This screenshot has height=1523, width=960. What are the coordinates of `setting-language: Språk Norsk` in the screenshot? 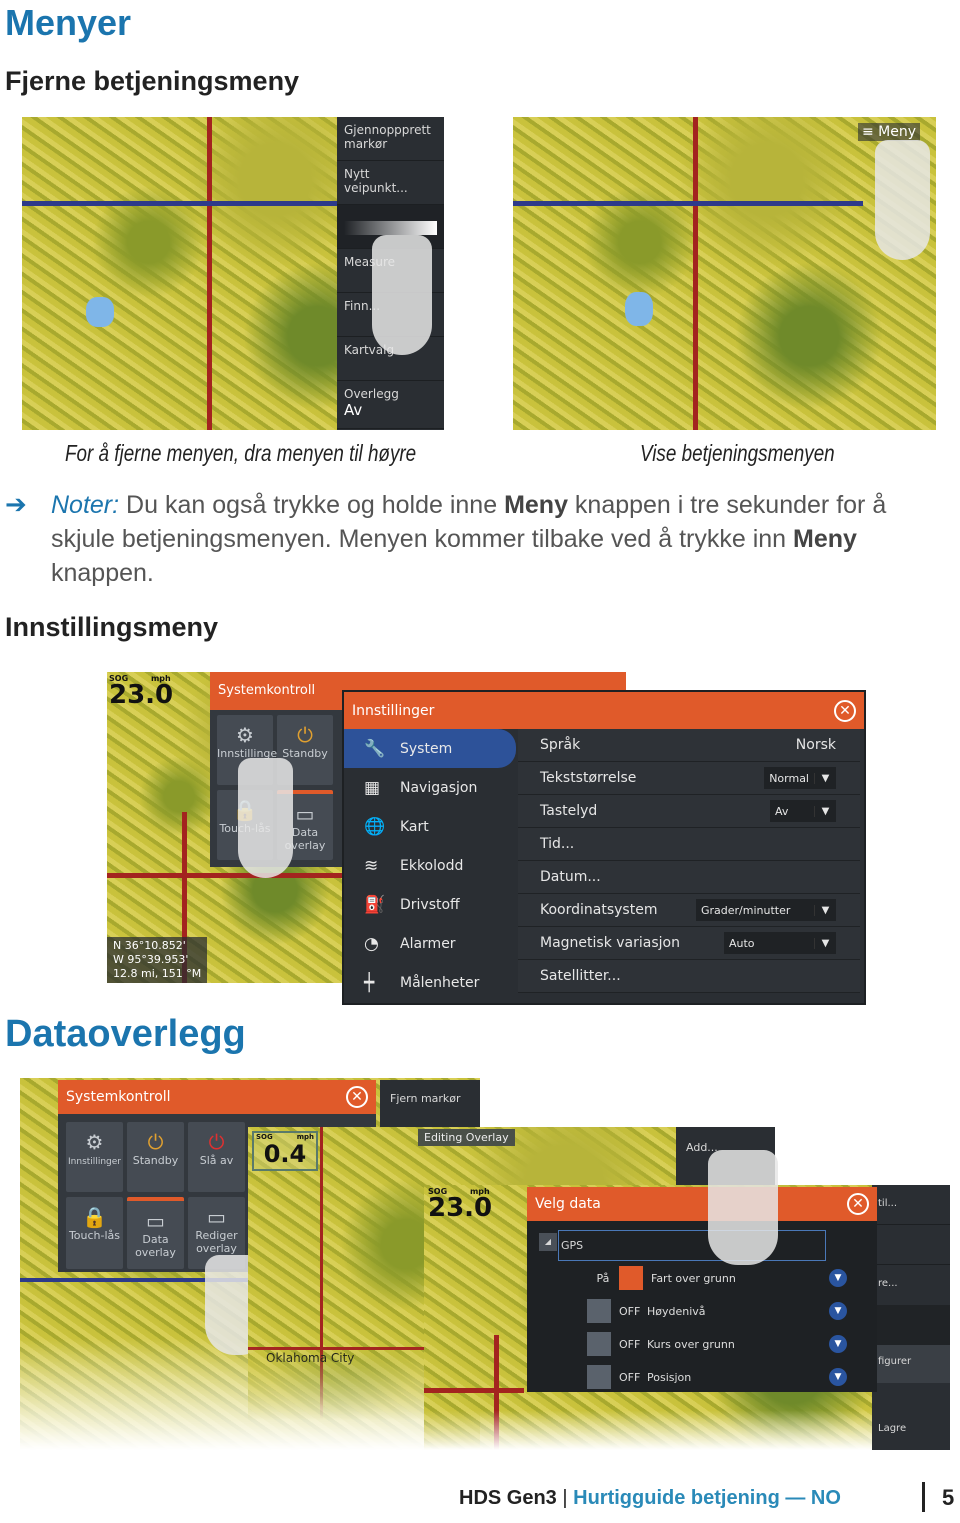 It's located at (689, 745).